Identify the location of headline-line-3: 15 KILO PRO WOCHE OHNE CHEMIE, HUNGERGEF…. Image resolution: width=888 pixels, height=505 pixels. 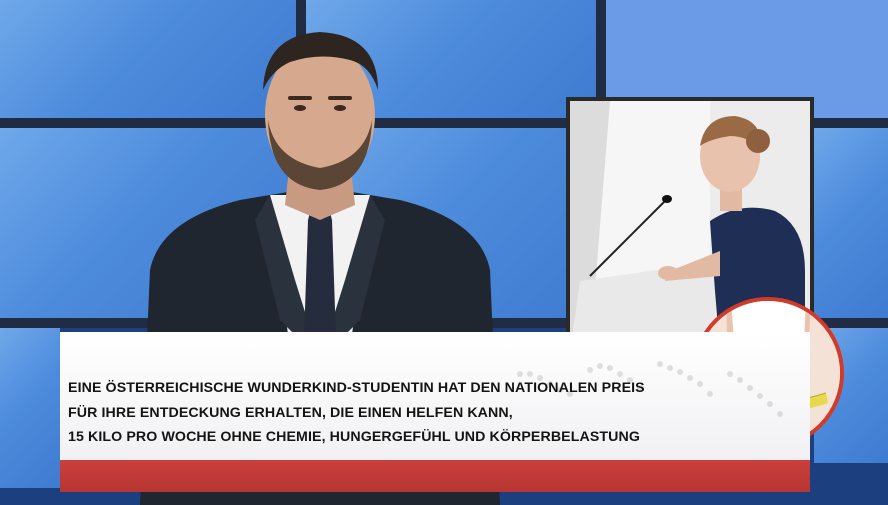
(354, 437).